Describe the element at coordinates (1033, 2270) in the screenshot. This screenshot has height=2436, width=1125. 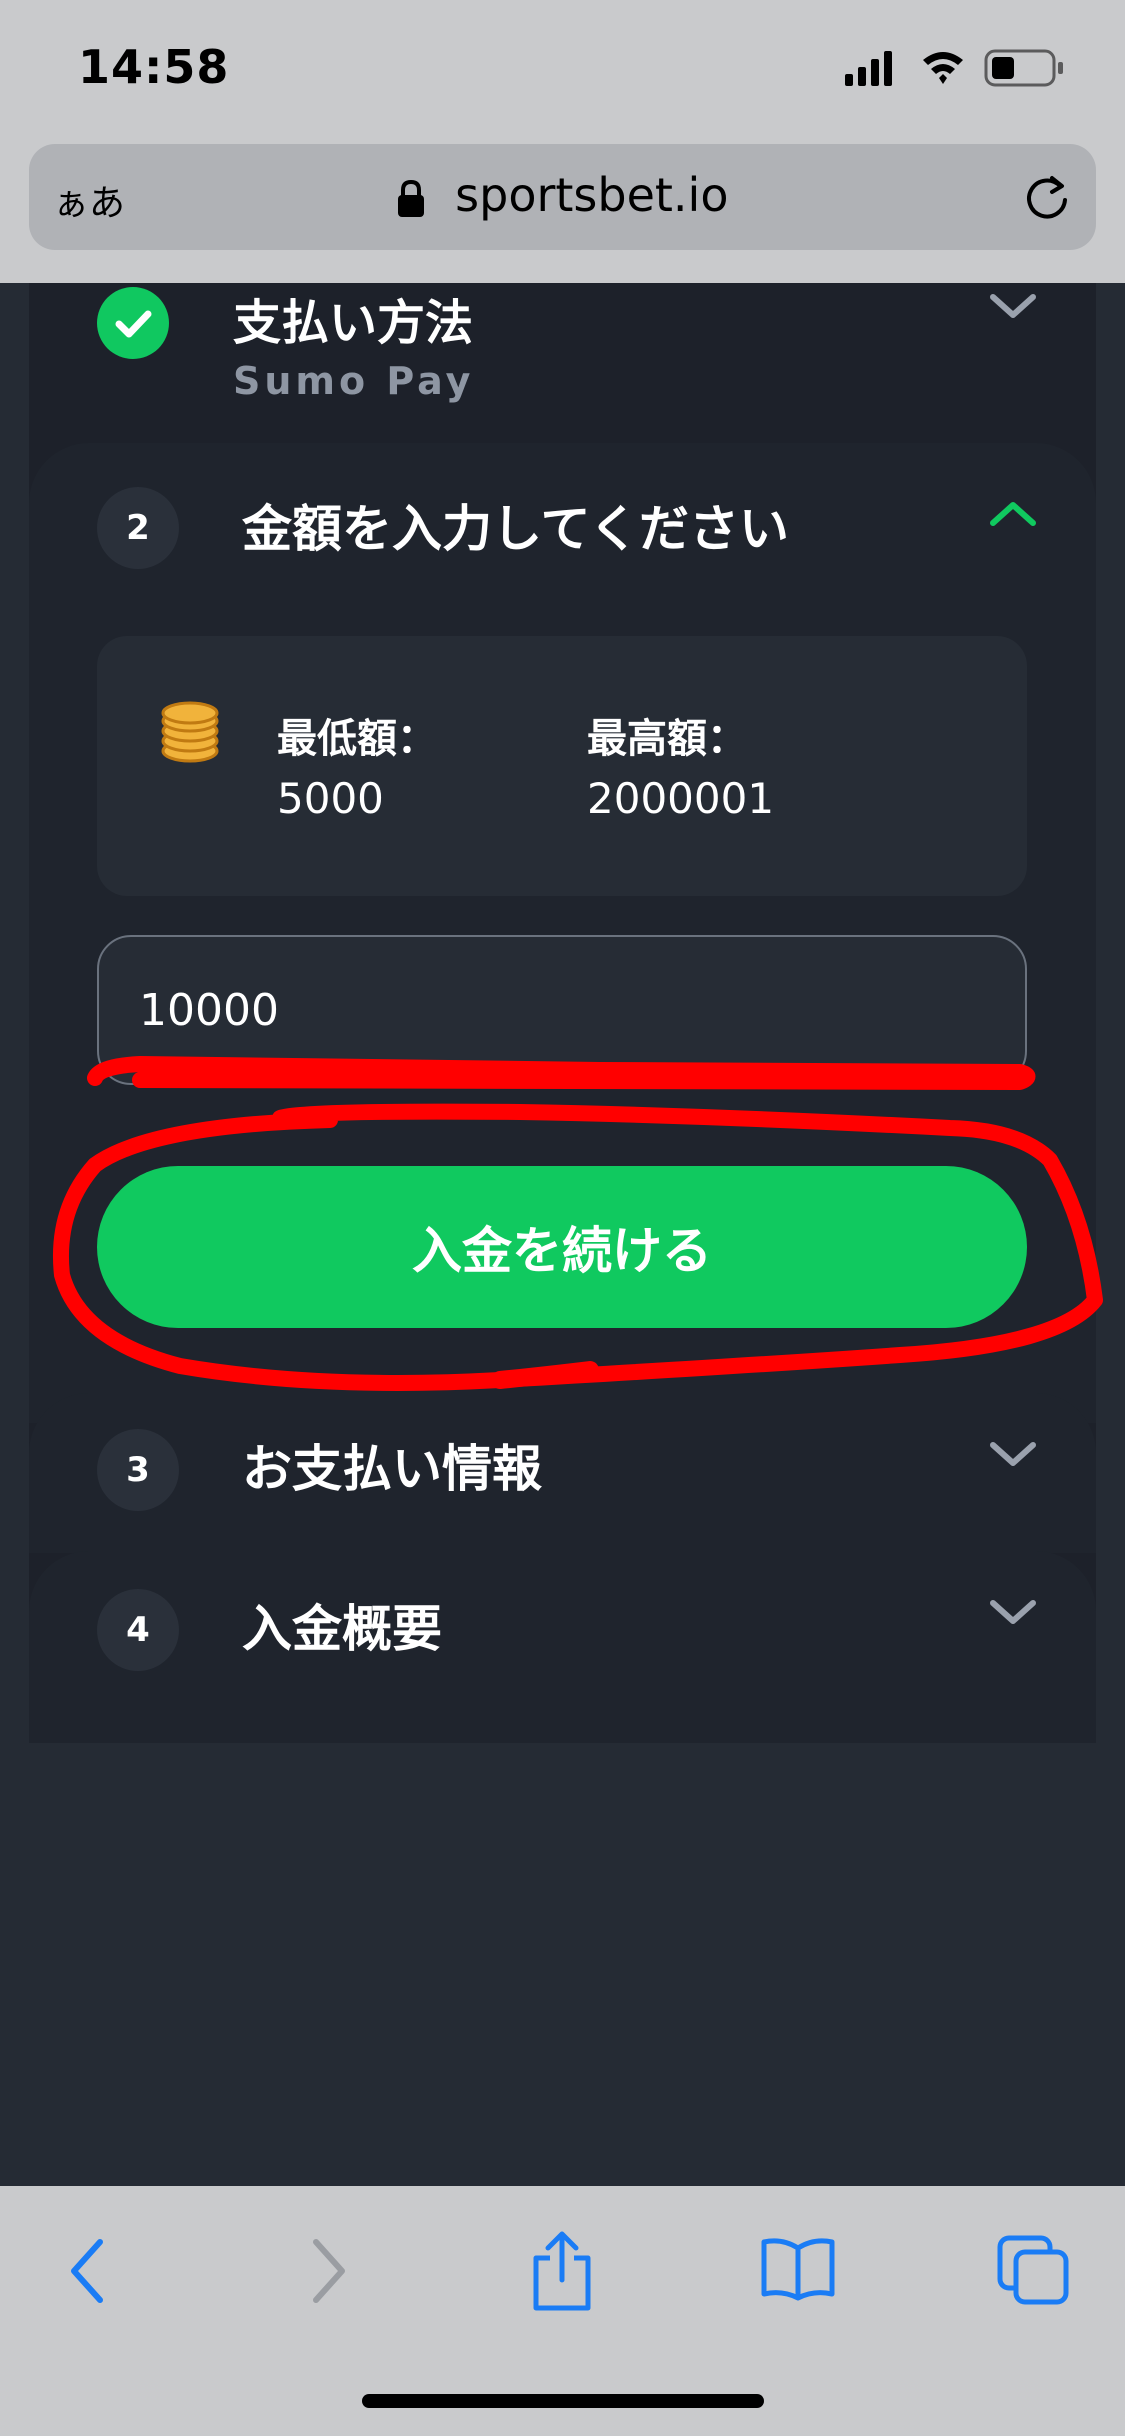
I see `tabs-icon` at that location.